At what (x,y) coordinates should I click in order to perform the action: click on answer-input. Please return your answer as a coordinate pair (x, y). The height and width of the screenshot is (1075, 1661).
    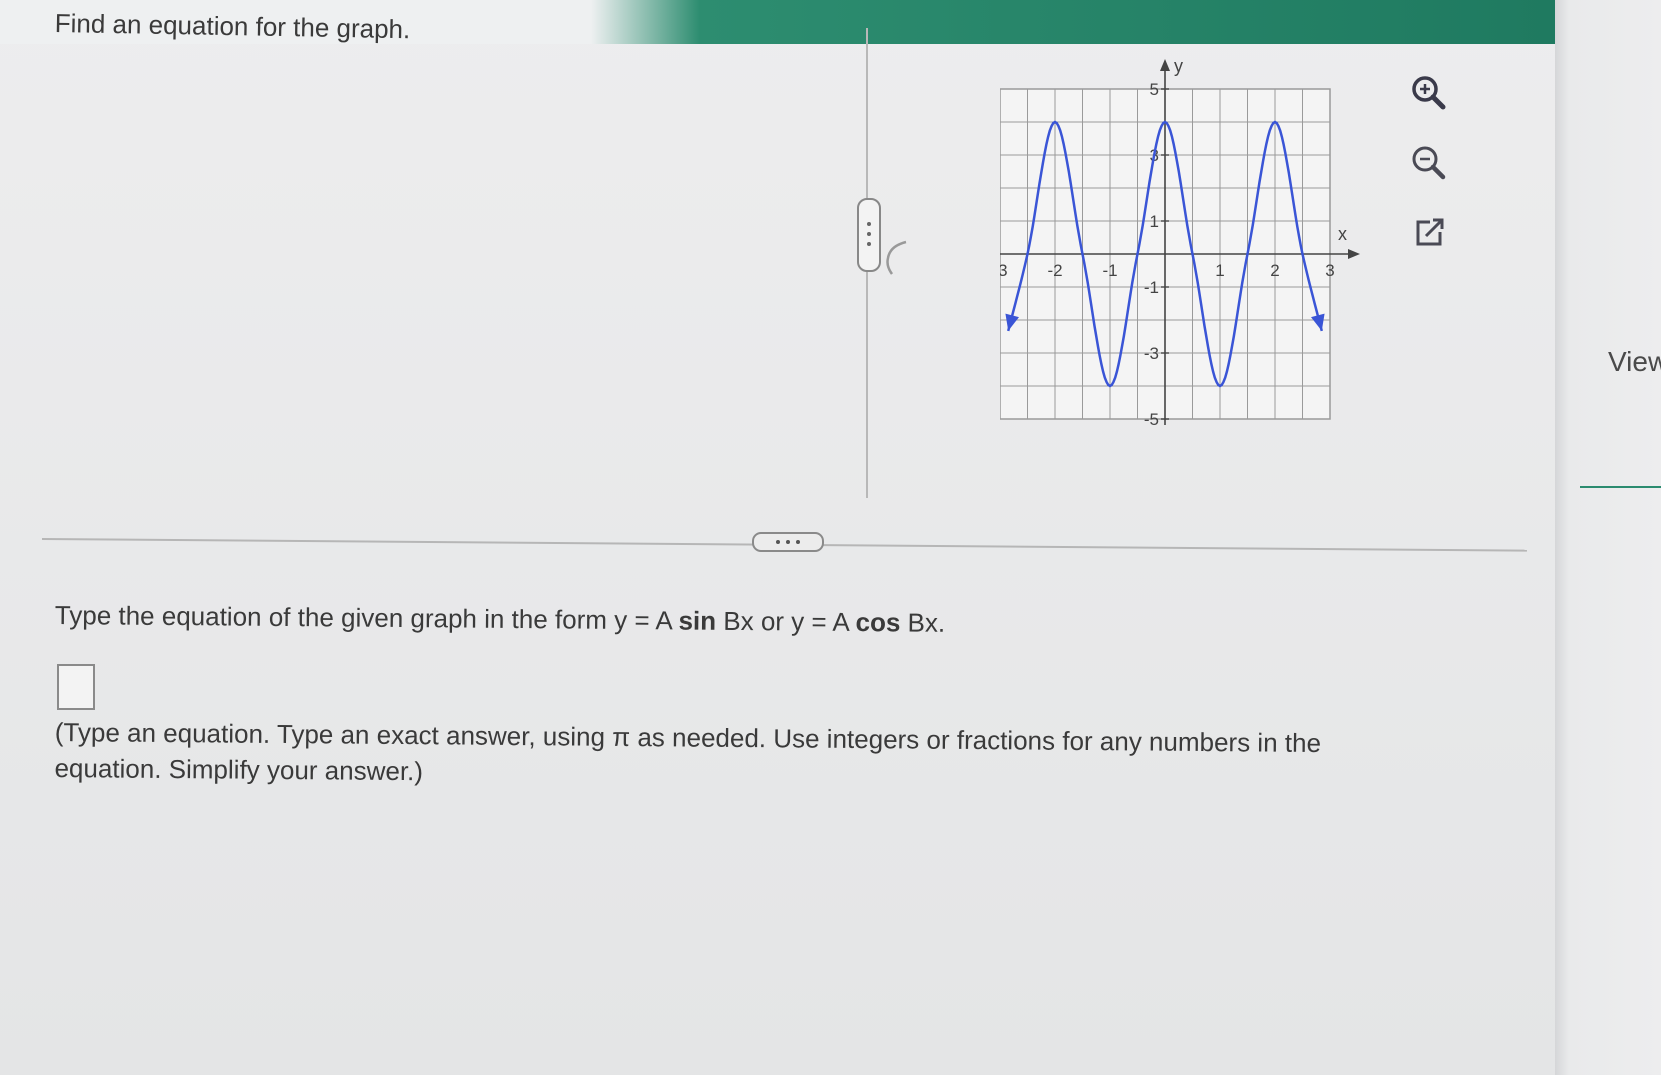
    Looking at the image, I should click on (76, 687).